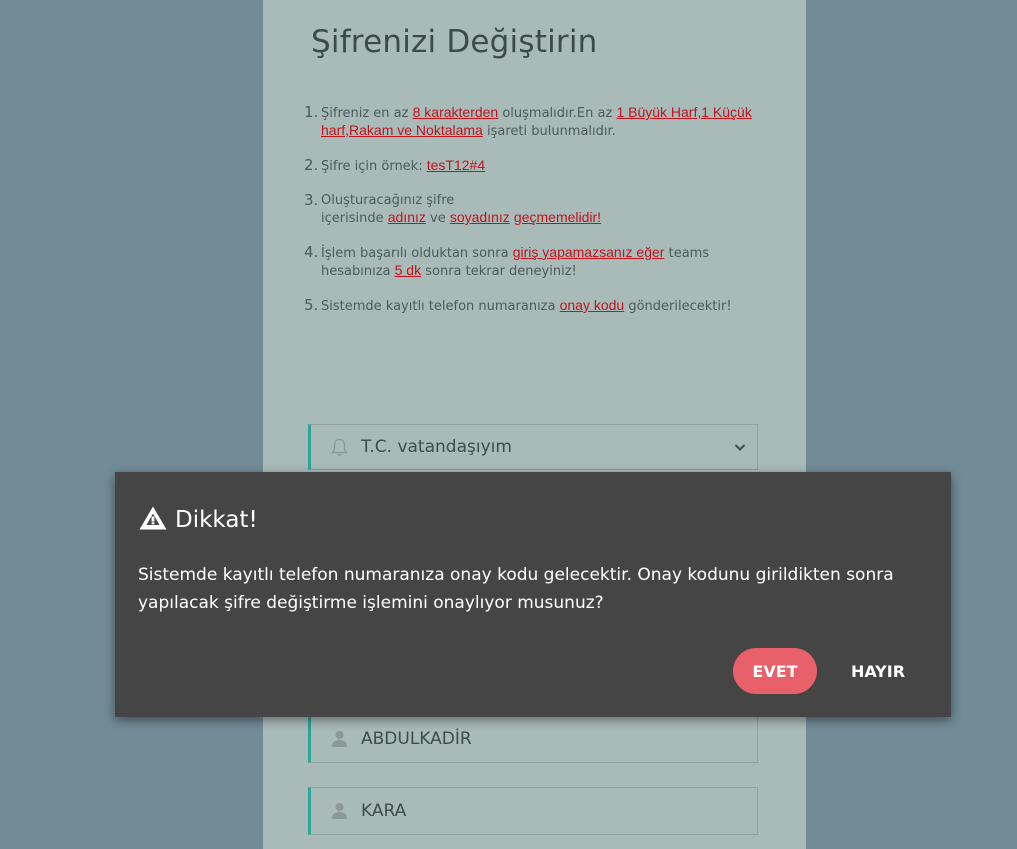 Image resolution: width=1017 pixels, height=849 pixels. I want to click on rule-text-part: gönderilecektir!, so click(678, 306).